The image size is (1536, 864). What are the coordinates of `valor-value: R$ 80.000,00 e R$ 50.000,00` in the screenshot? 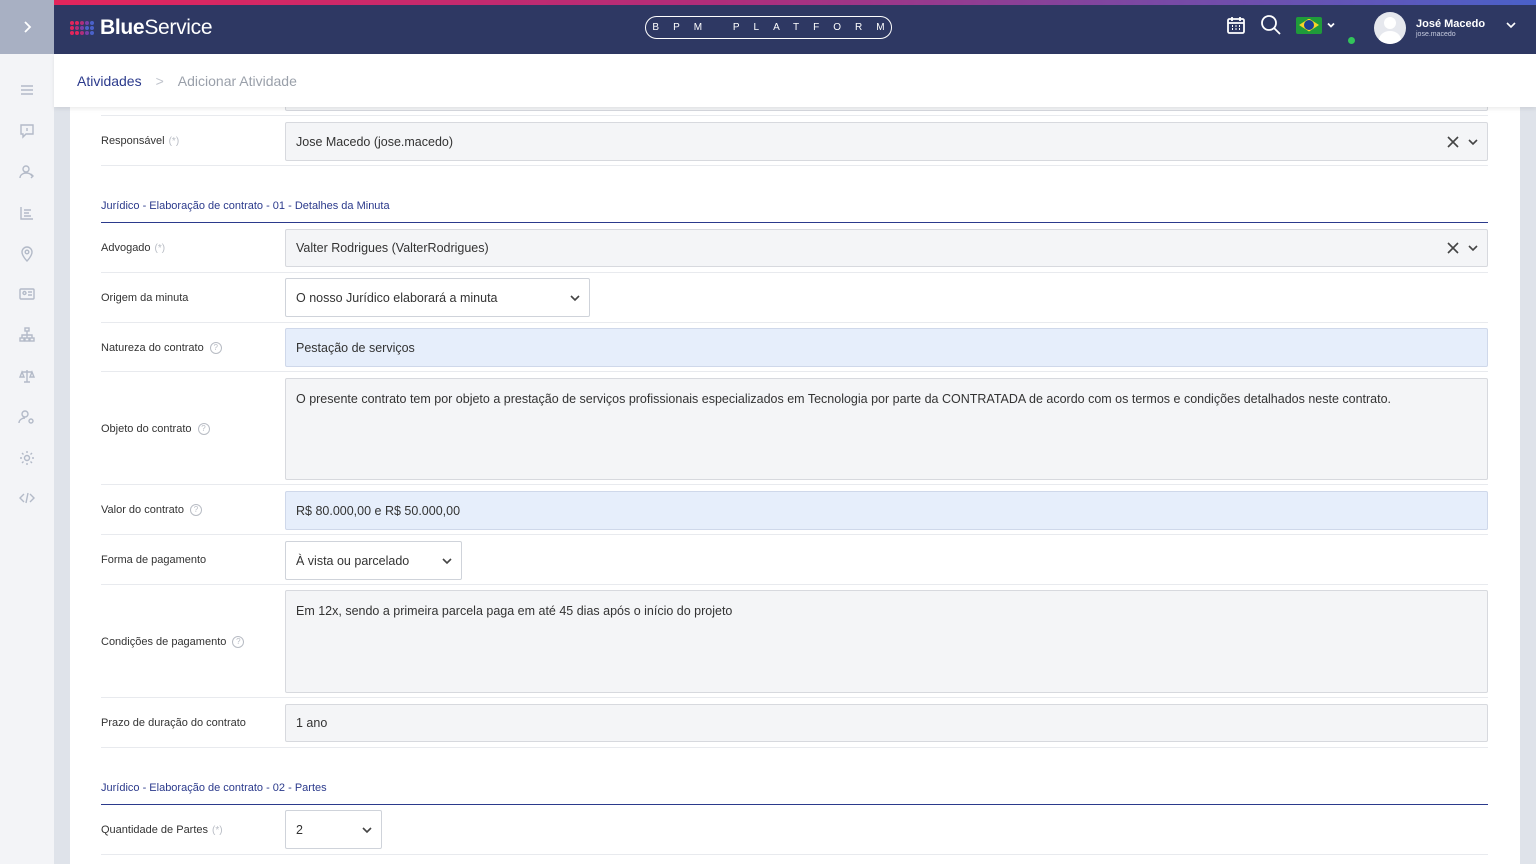 It's located at (378, 510).